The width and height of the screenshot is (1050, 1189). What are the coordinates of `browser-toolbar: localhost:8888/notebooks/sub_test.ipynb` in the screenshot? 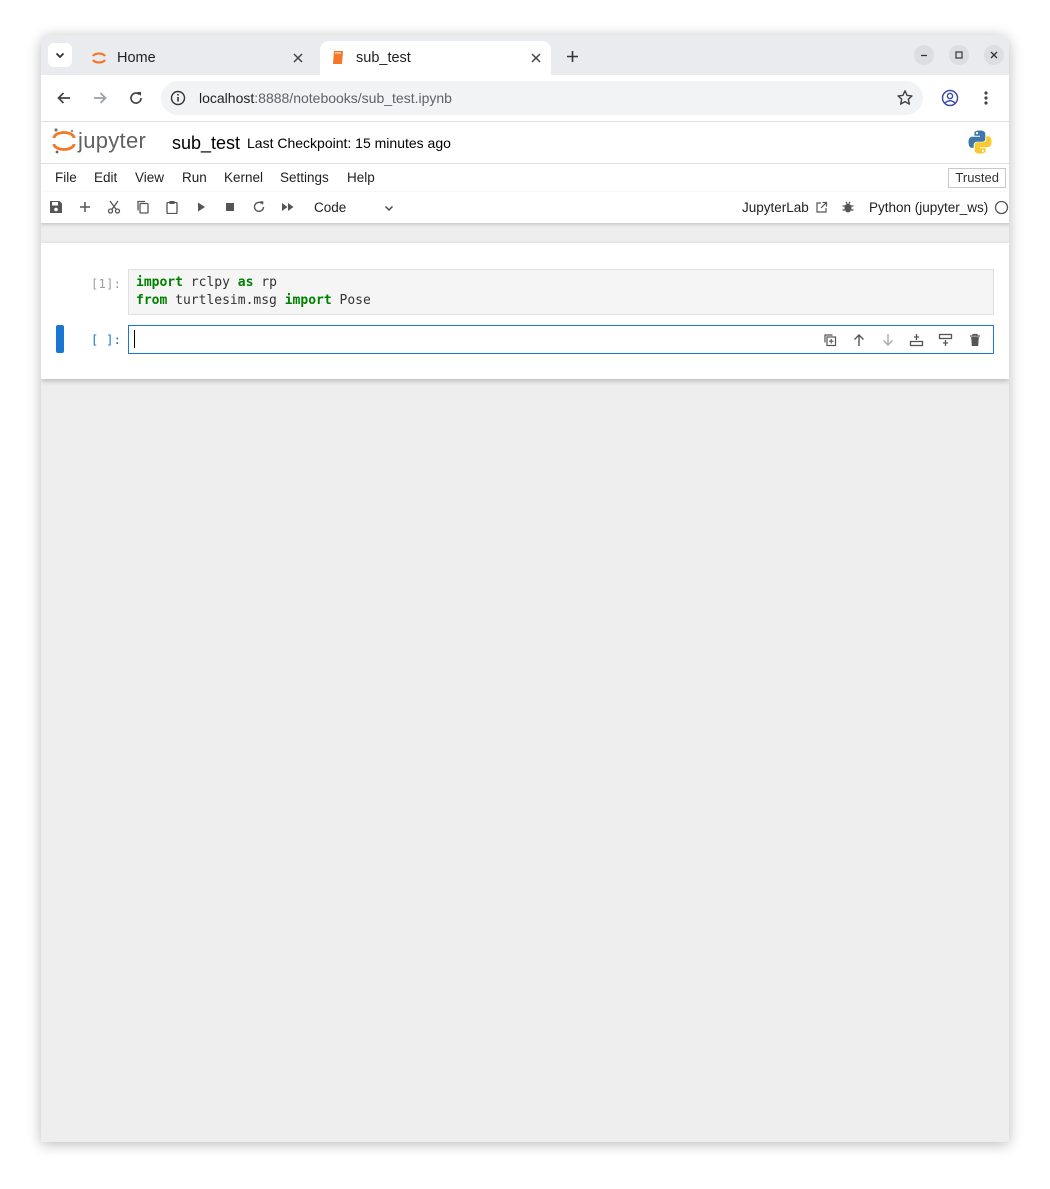 It's located at (525, 98).